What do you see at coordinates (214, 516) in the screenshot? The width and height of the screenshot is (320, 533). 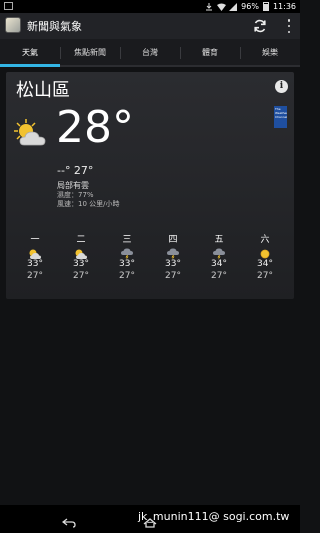 I see `watermark: jk_munin111@ sogi.com.tw` at bounding box center [214, 516].